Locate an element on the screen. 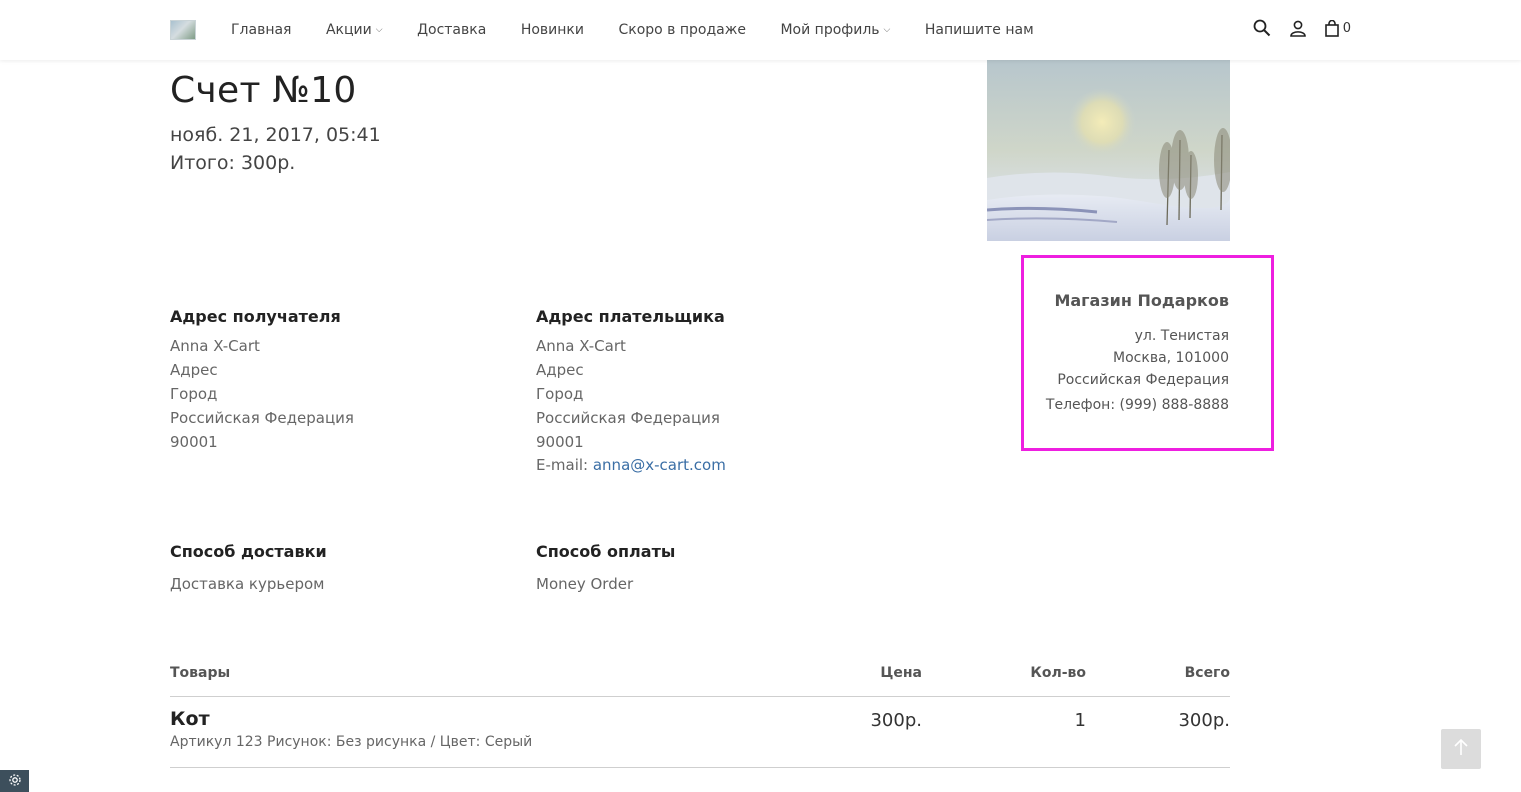  scroll-to-top-button is located at coordinates (1461, 749).